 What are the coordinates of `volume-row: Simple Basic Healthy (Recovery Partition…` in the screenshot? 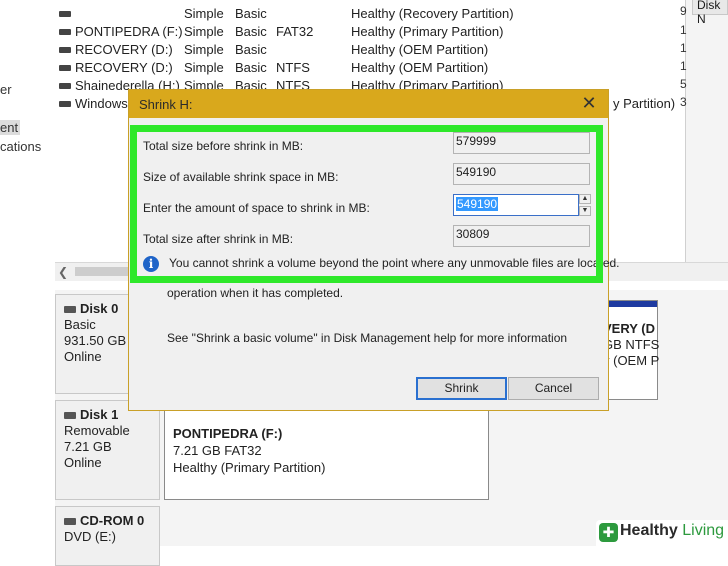 It's located at (370, 14).